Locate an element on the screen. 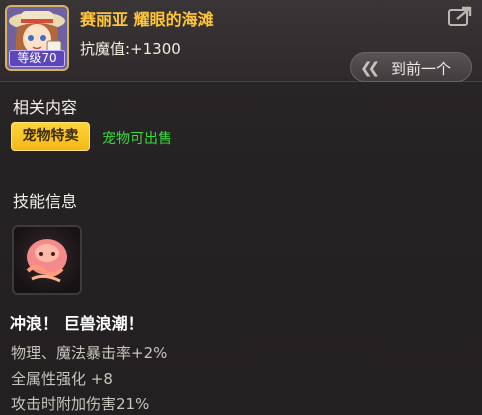 The height and width of the screenshot is (415, 482). skill-stat: 物理、魔法暴击率+2% is located at coordinates (89, 353).